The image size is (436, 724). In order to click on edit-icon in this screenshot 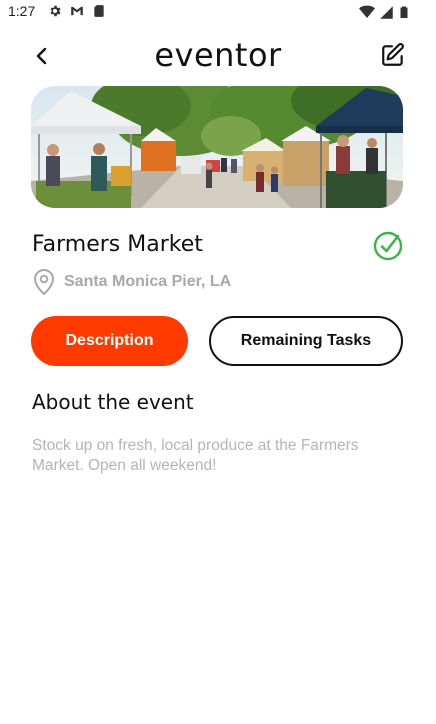, I will do `click(393, 54)`.